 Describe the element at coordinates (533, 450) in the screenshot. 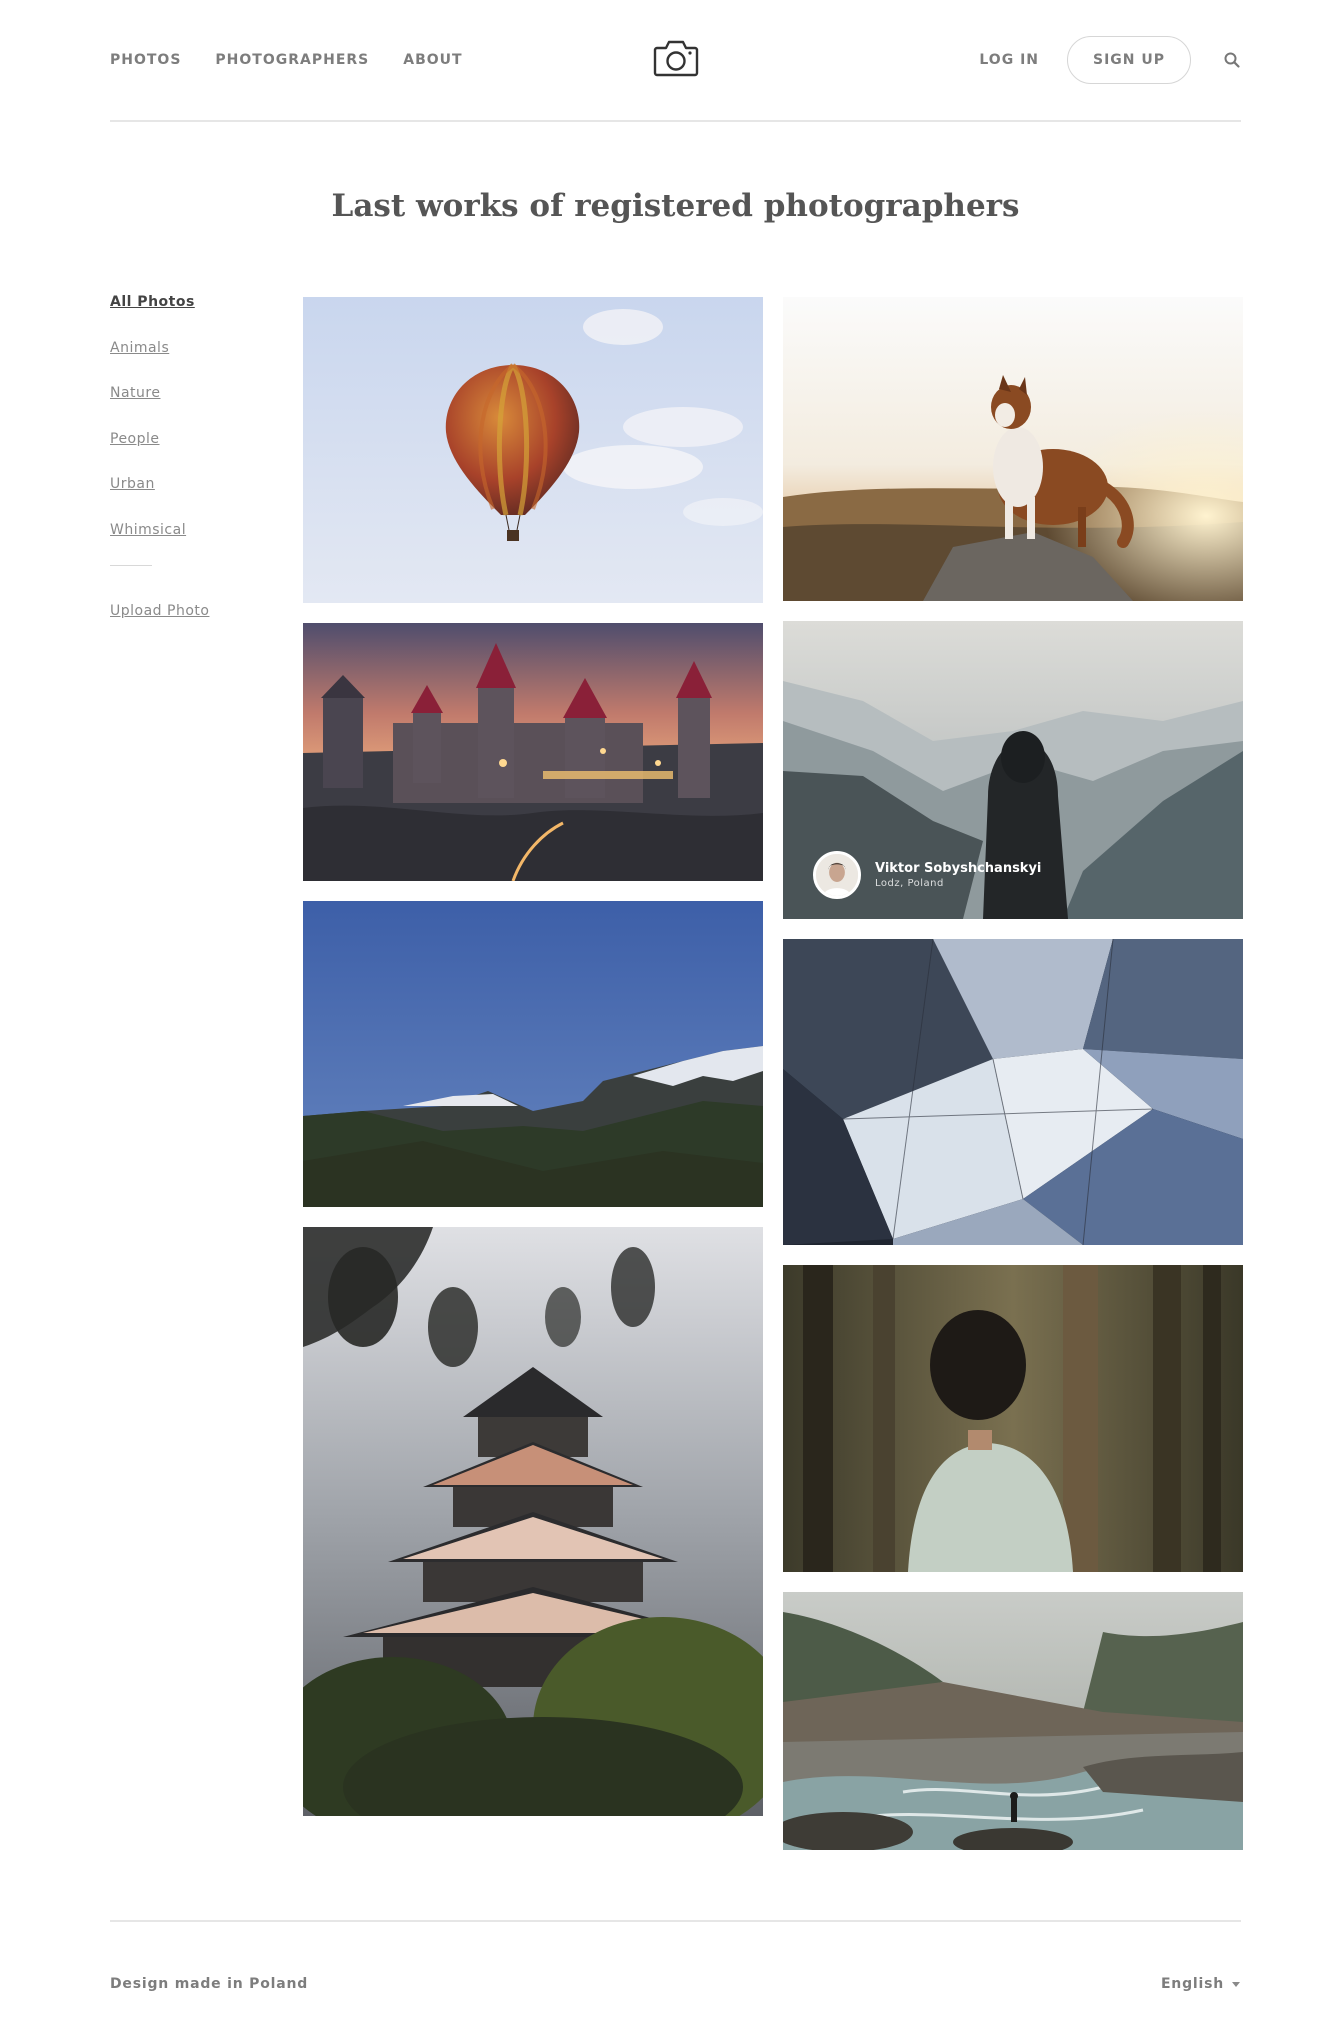

I see `photo-hot-air-balloon` at that location.